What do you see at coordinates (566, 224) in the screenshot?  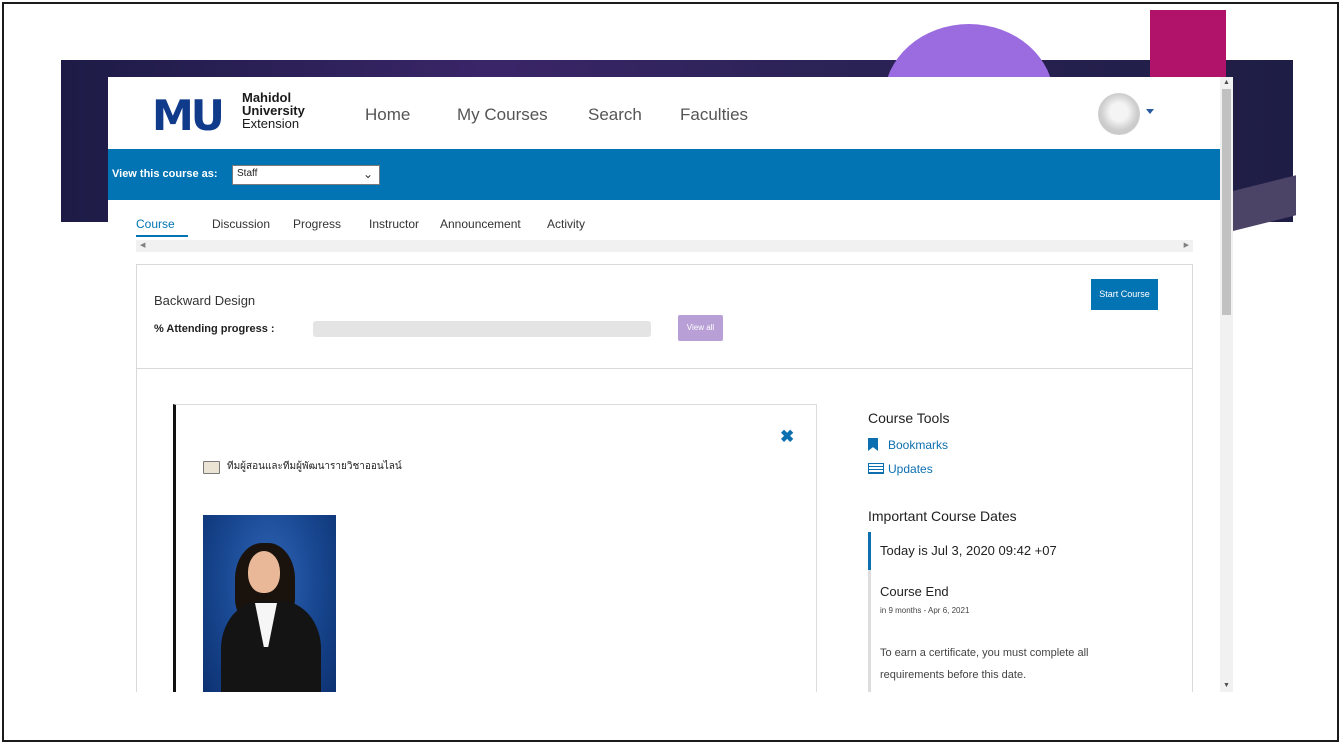 I see `tab-activity: Activity` at bounding box center [566, 224].